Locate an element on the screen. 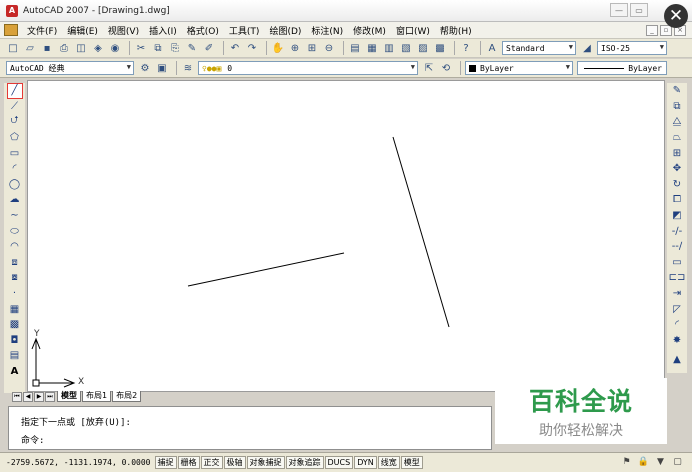  sheet-set-icon: ▧ is located at coordinates (406, 48).